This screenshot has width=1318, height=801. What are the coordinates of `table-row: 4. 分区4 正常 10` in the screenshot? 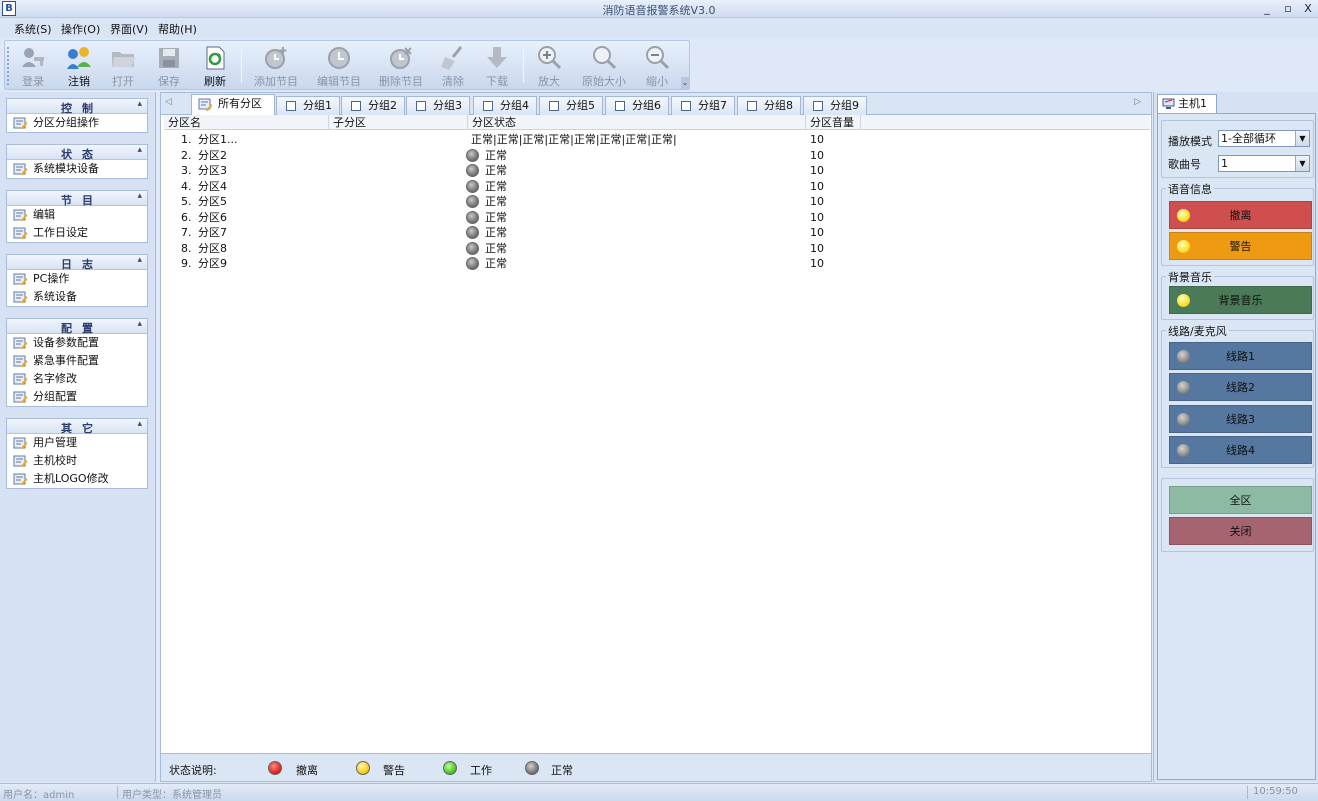 It's located at (657, 187).